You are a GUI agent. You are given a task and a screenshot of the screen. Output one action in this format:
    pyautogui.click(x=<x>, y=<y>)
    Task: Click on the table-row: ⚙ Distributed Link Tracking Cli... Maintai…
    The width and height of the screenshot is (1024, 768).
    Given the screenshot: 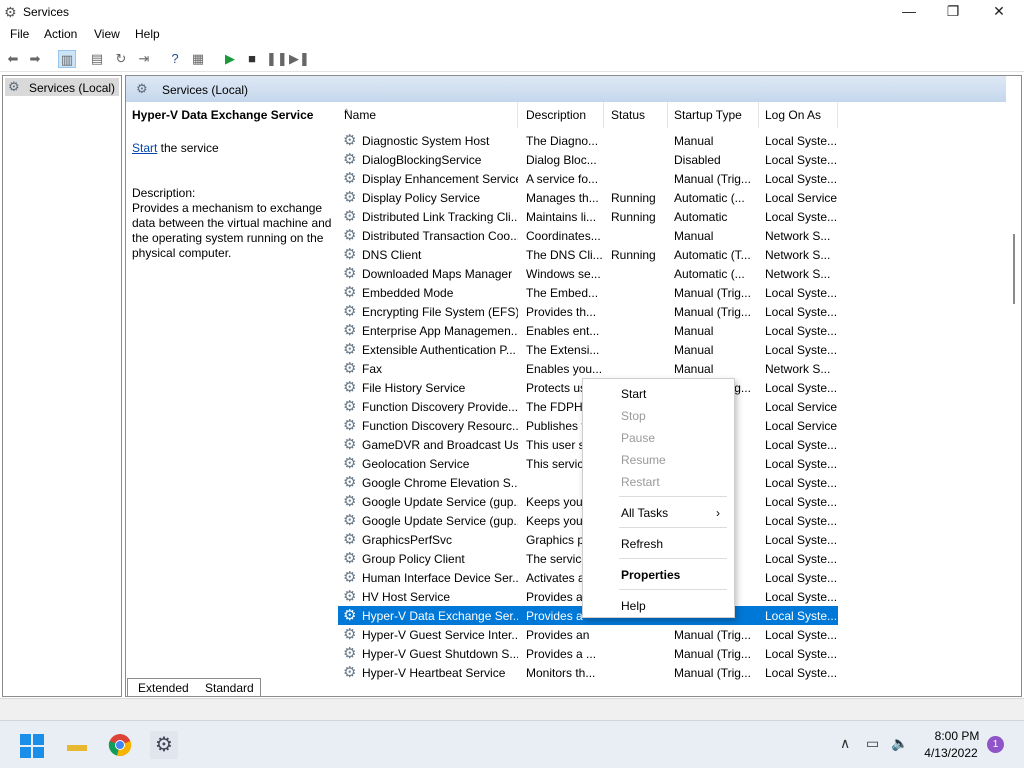 What is the action you would take?
    pyautogui.click(x=588, y=216)
    